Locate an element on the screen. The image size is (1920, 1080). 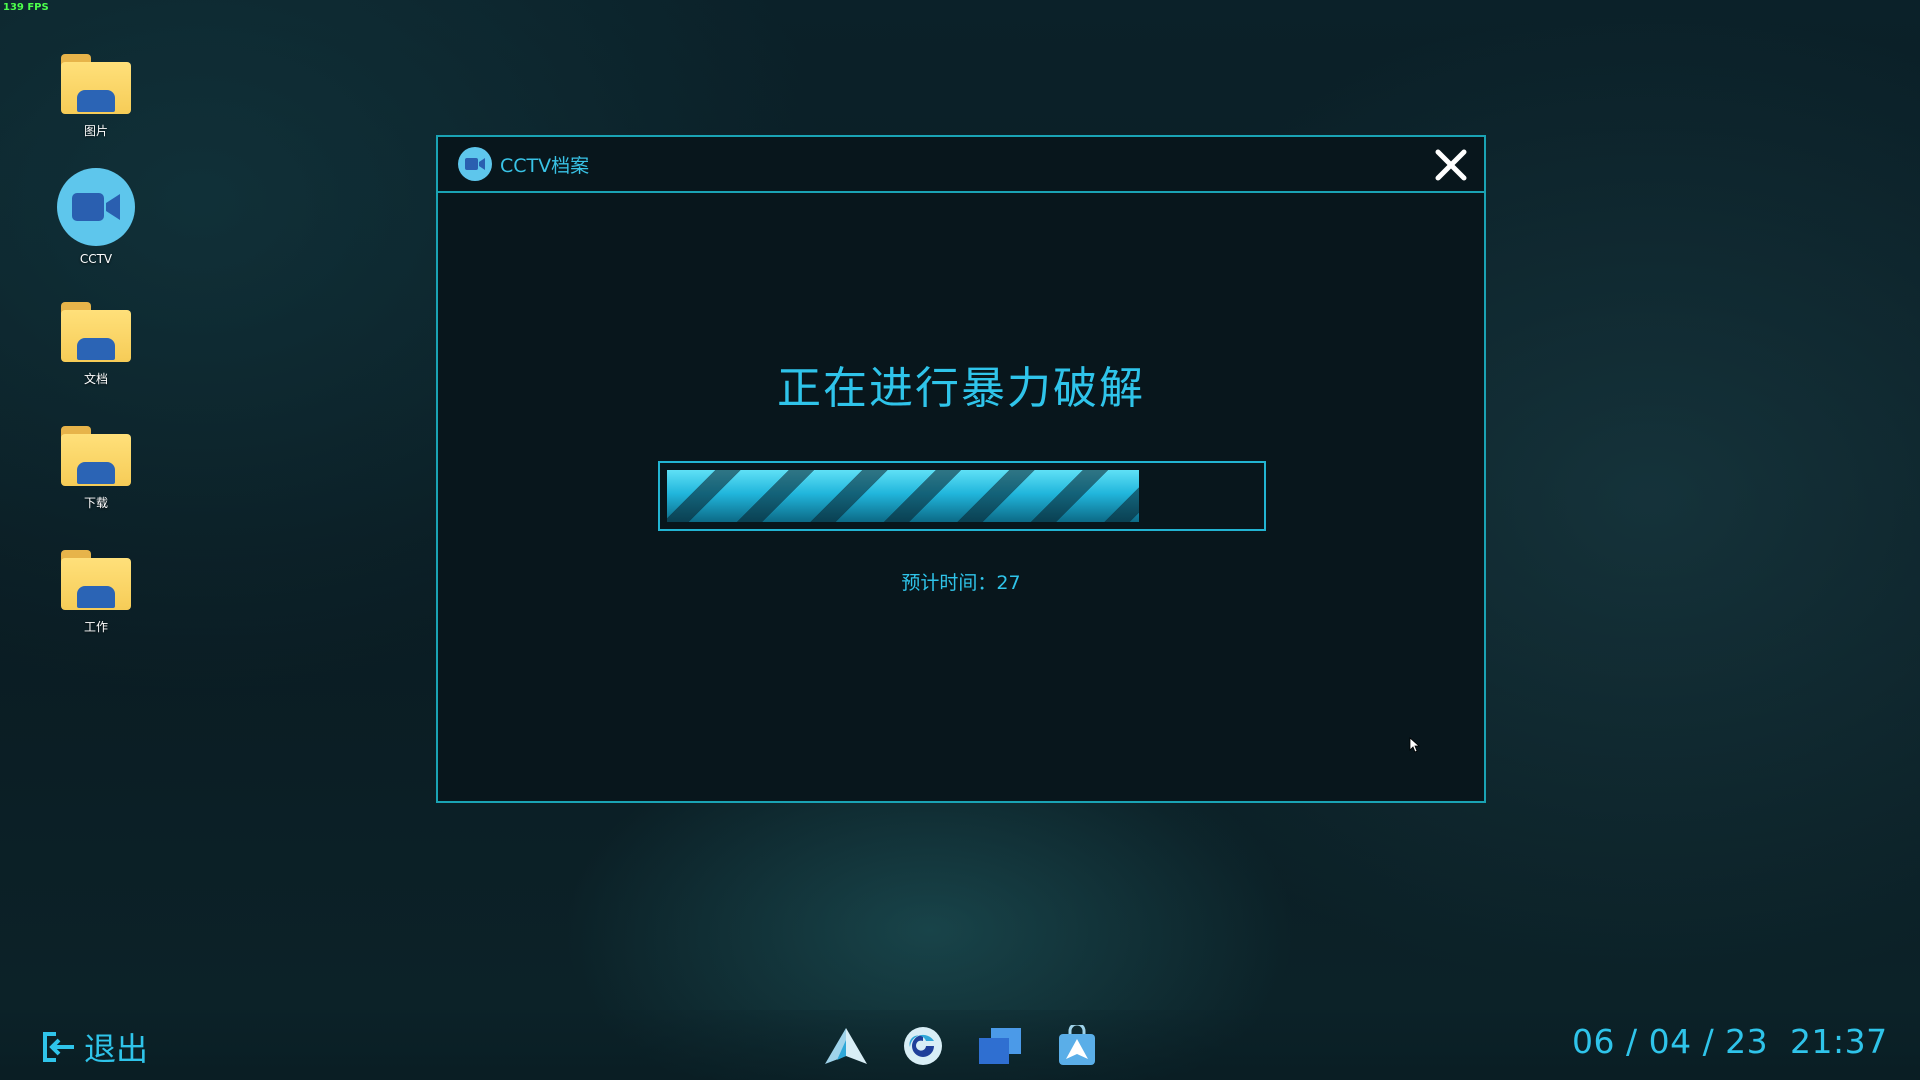
desktop-icon-cctv: CCTV is located at coordinates (96, 217).